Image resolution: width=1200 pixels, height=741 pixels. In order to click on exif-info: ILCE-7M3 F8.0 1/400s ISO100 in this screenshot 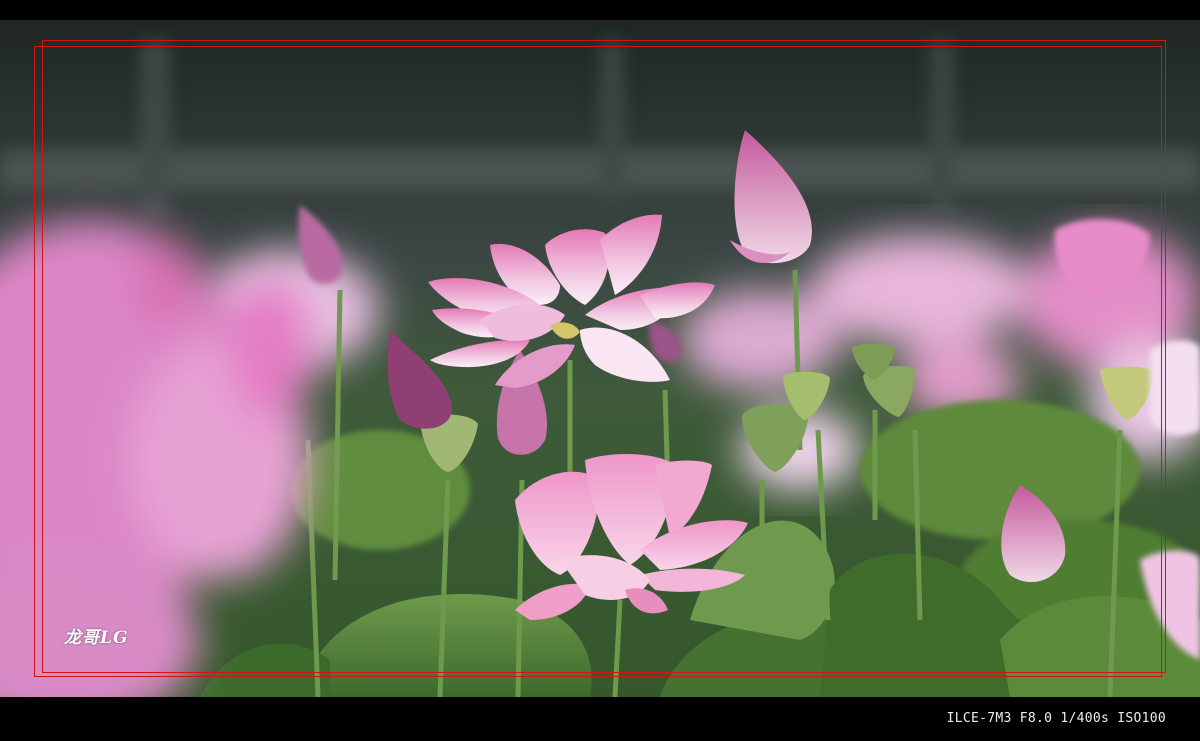, I will do `click(1056, 718)`.